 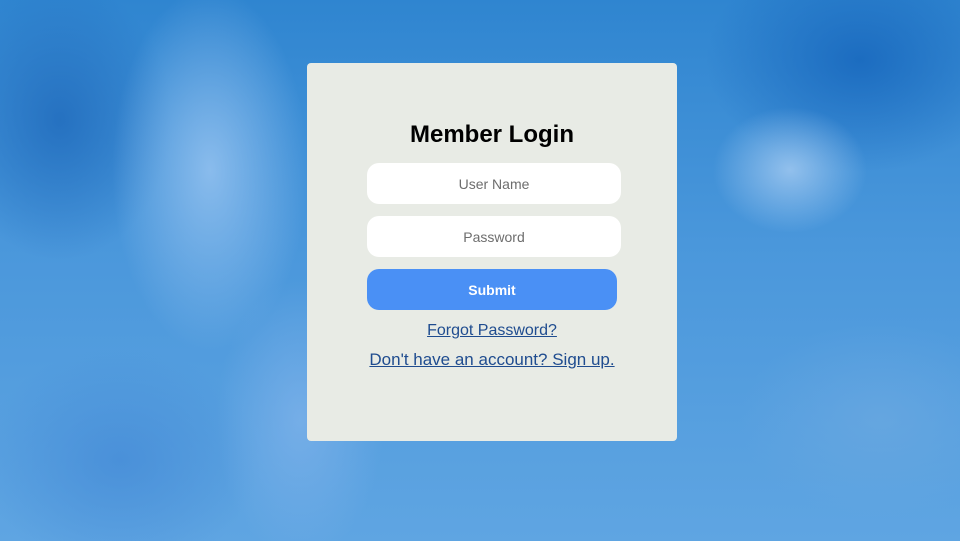 What do you see at coordinates (491, 134) in the screenshot?
I see `page-title: Member Login` at bounding box center [491, 134].